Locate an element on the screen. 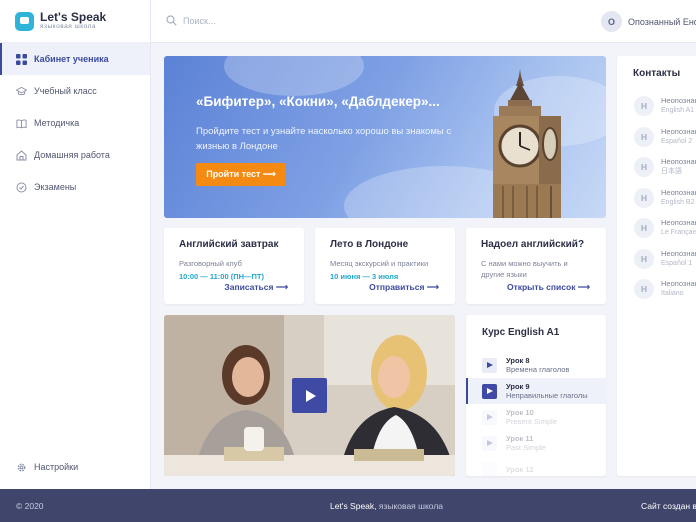 The width and height of the screenshot is (696, 522). sidebar-item-label: Кабинет ученика is located at coordinates (71, 59).